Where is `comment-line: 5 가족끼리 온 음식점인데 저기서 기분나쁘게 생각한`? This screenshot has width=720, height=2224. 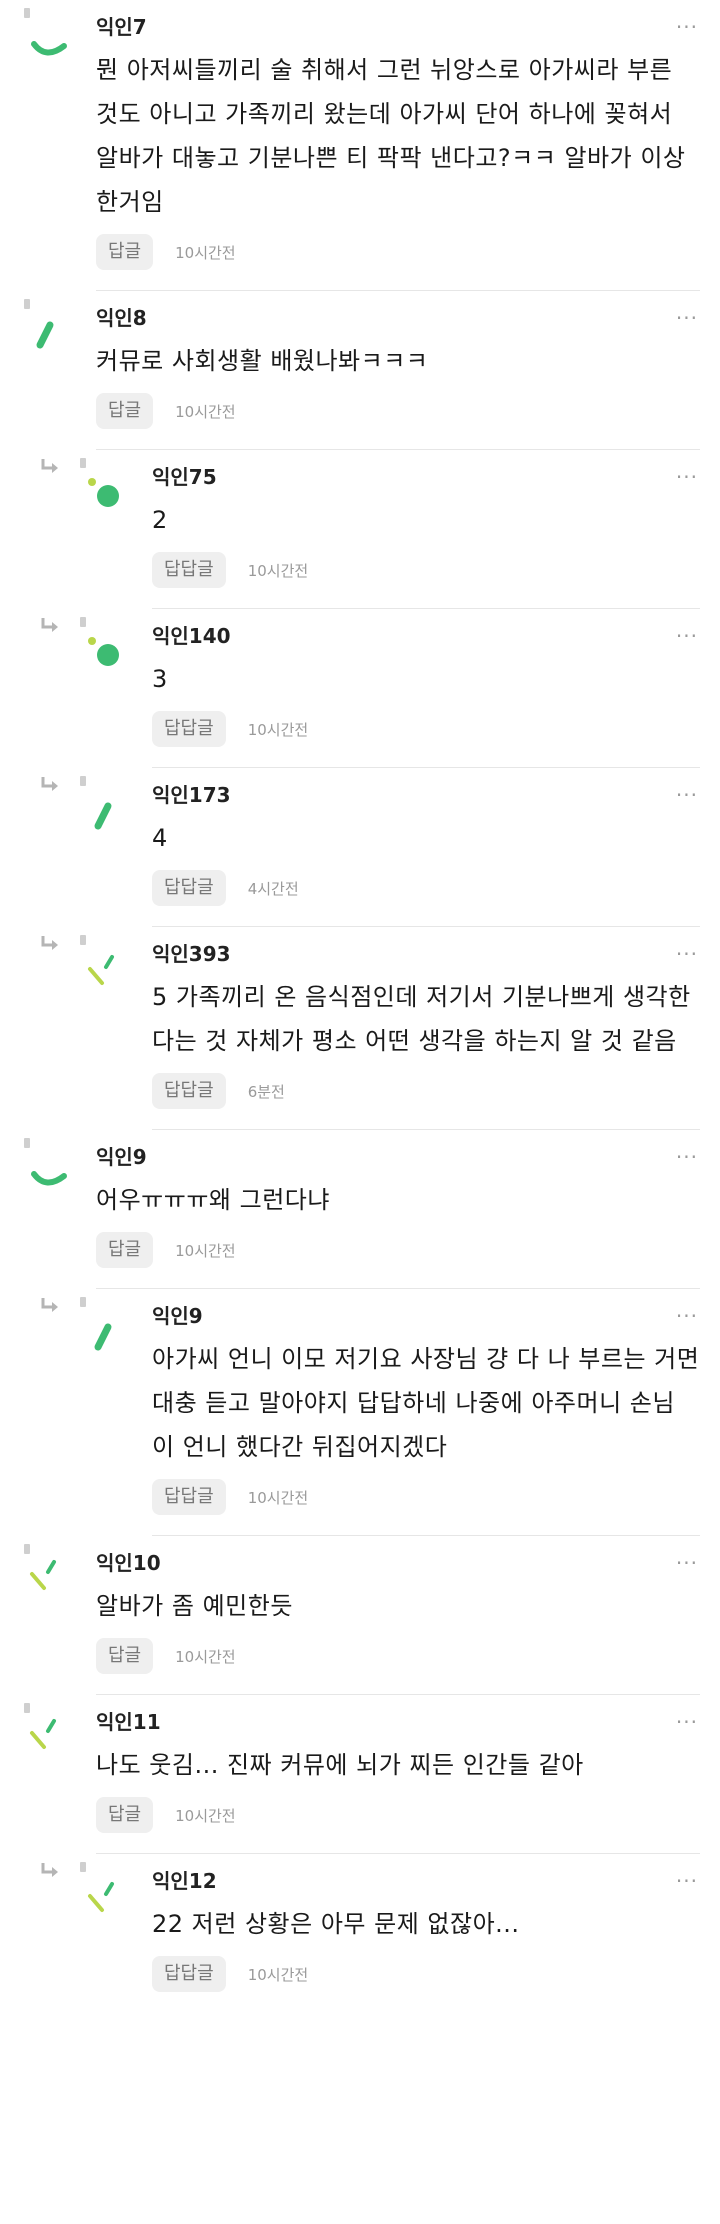 comment-line: 5 가족끼리 온 음식점인데 저기서 기분나쁘게 생각한 is located at coordinates (421, 997).